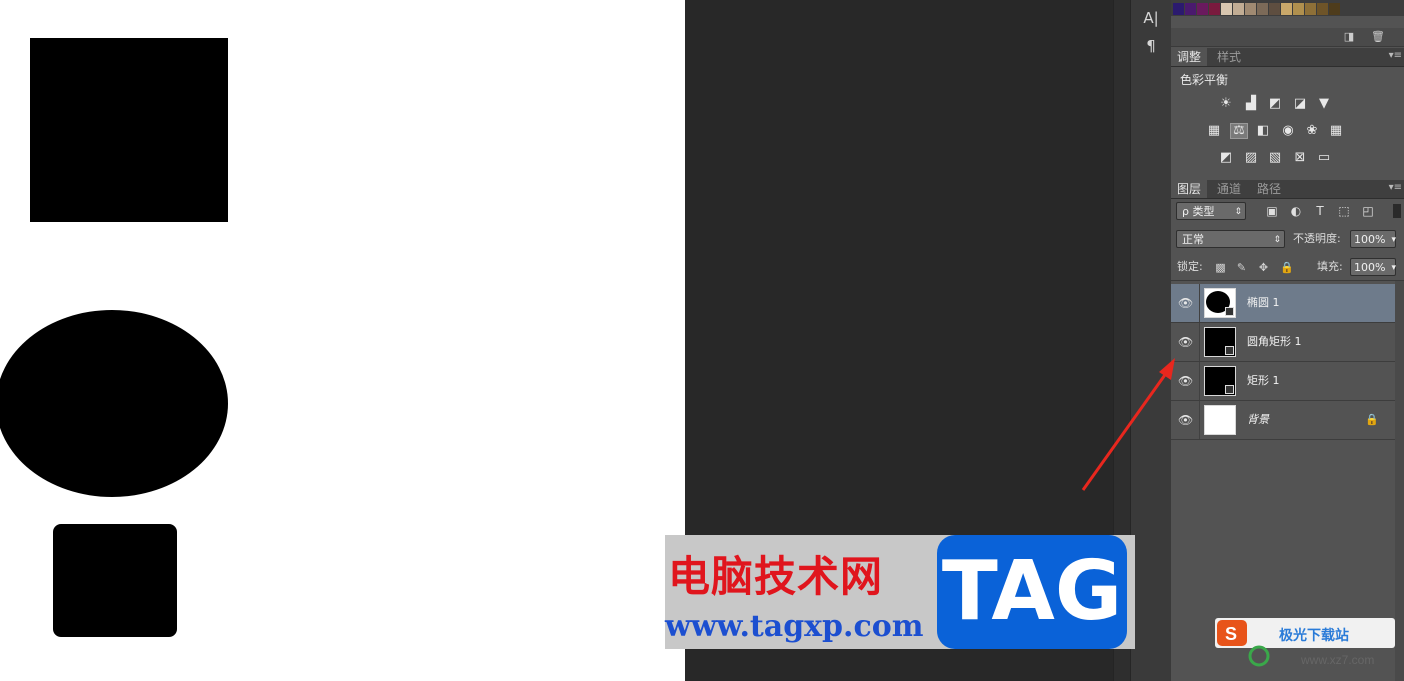  I want to click on layer-row-rectangle: 👁 矩形 1, so click(1283, 381).